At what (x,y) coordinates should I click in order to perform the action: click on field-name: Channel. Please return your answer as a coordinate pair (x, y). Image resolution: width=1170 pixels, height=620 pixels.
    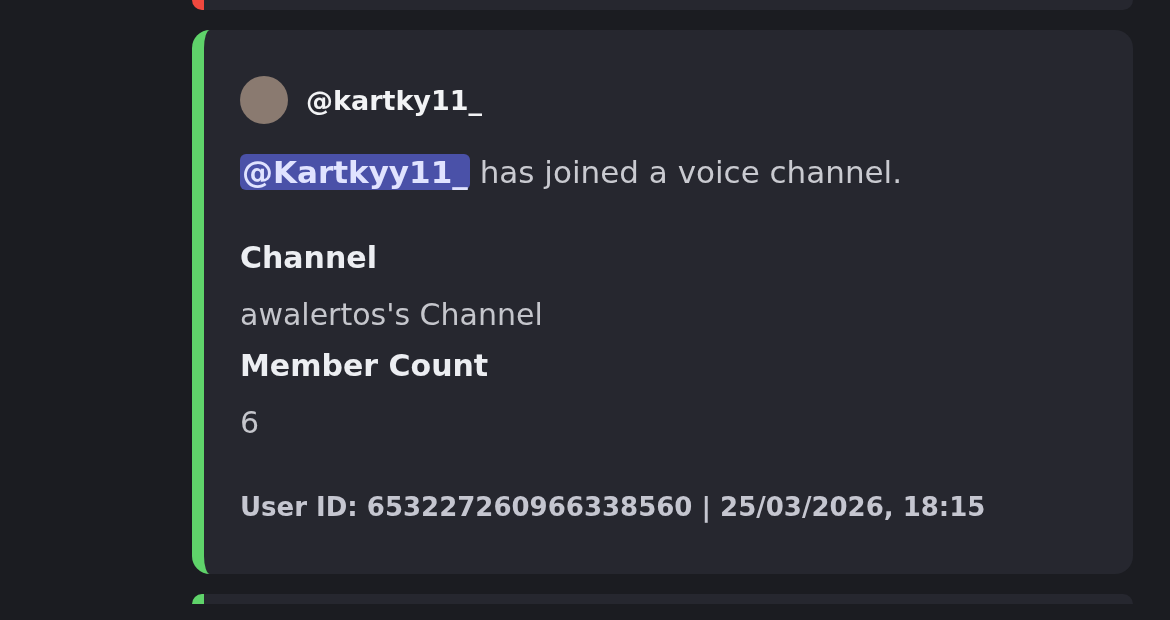
    Looking at the image, I should click on (309, 257).